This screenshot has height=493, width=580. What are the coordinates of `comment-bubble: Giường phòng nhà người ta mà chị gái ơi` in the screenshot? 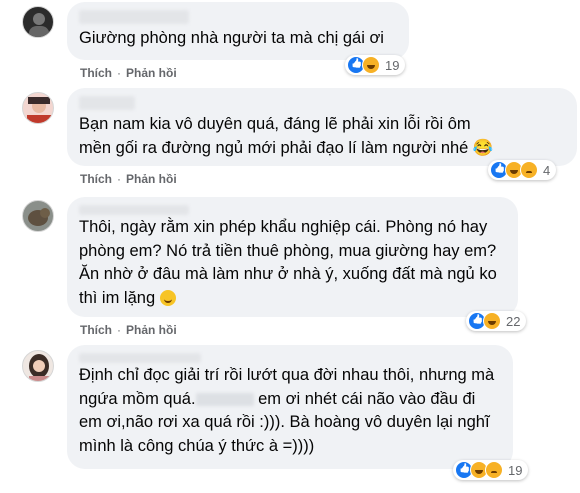 It's located at (238, 31).